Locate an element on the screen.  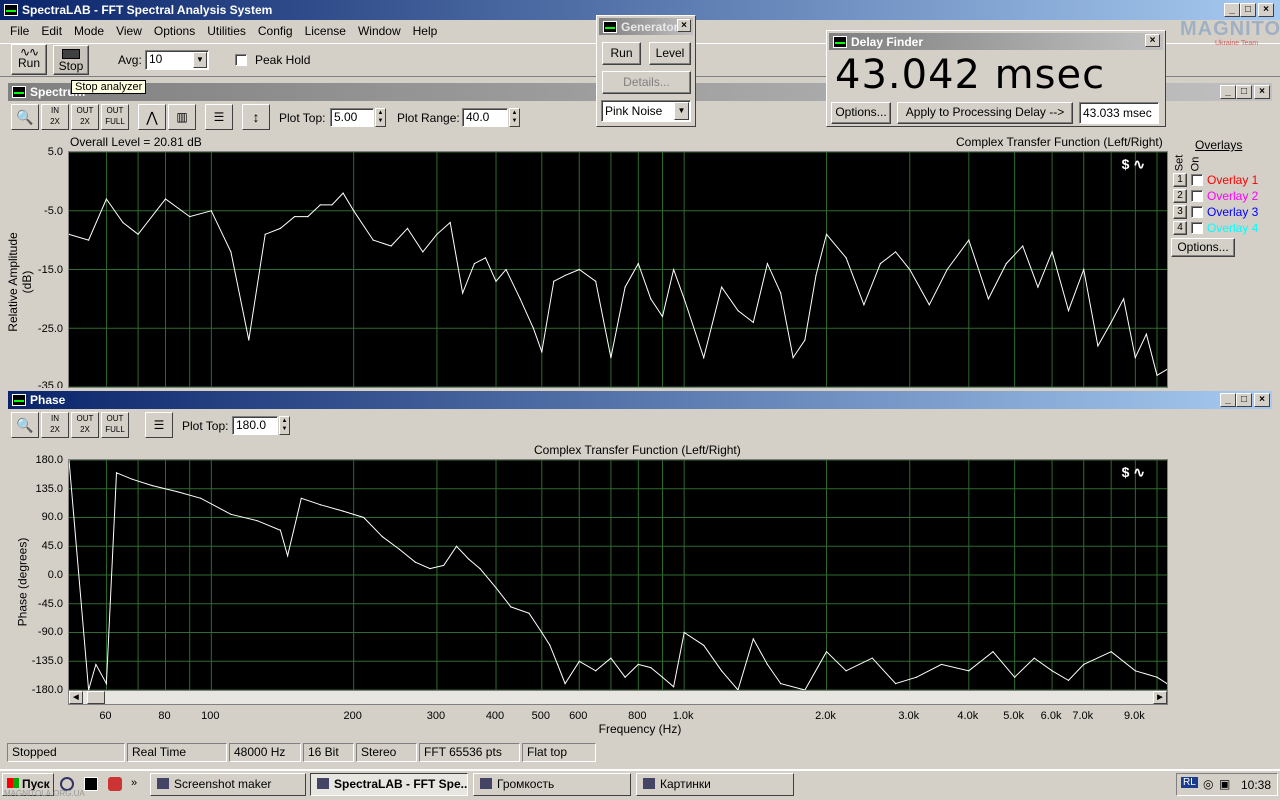
run-label: Run is located at coordinates (28, 63).